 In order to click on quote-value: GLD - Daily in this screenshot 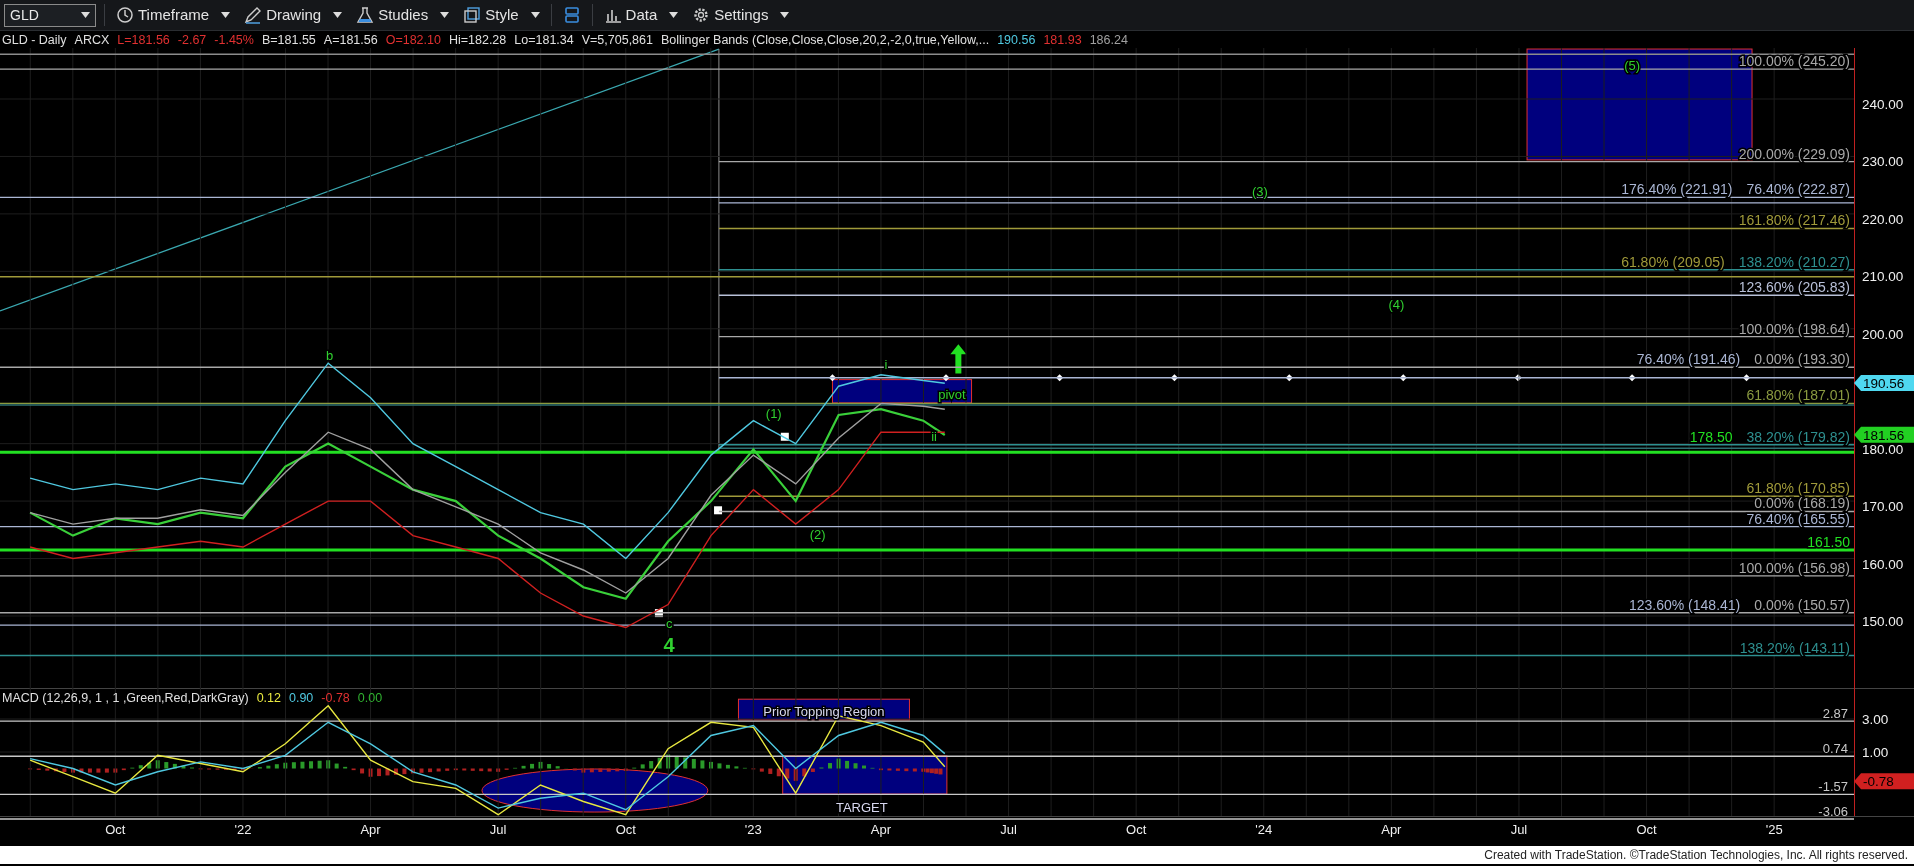, I will do `click(34, 40)`.